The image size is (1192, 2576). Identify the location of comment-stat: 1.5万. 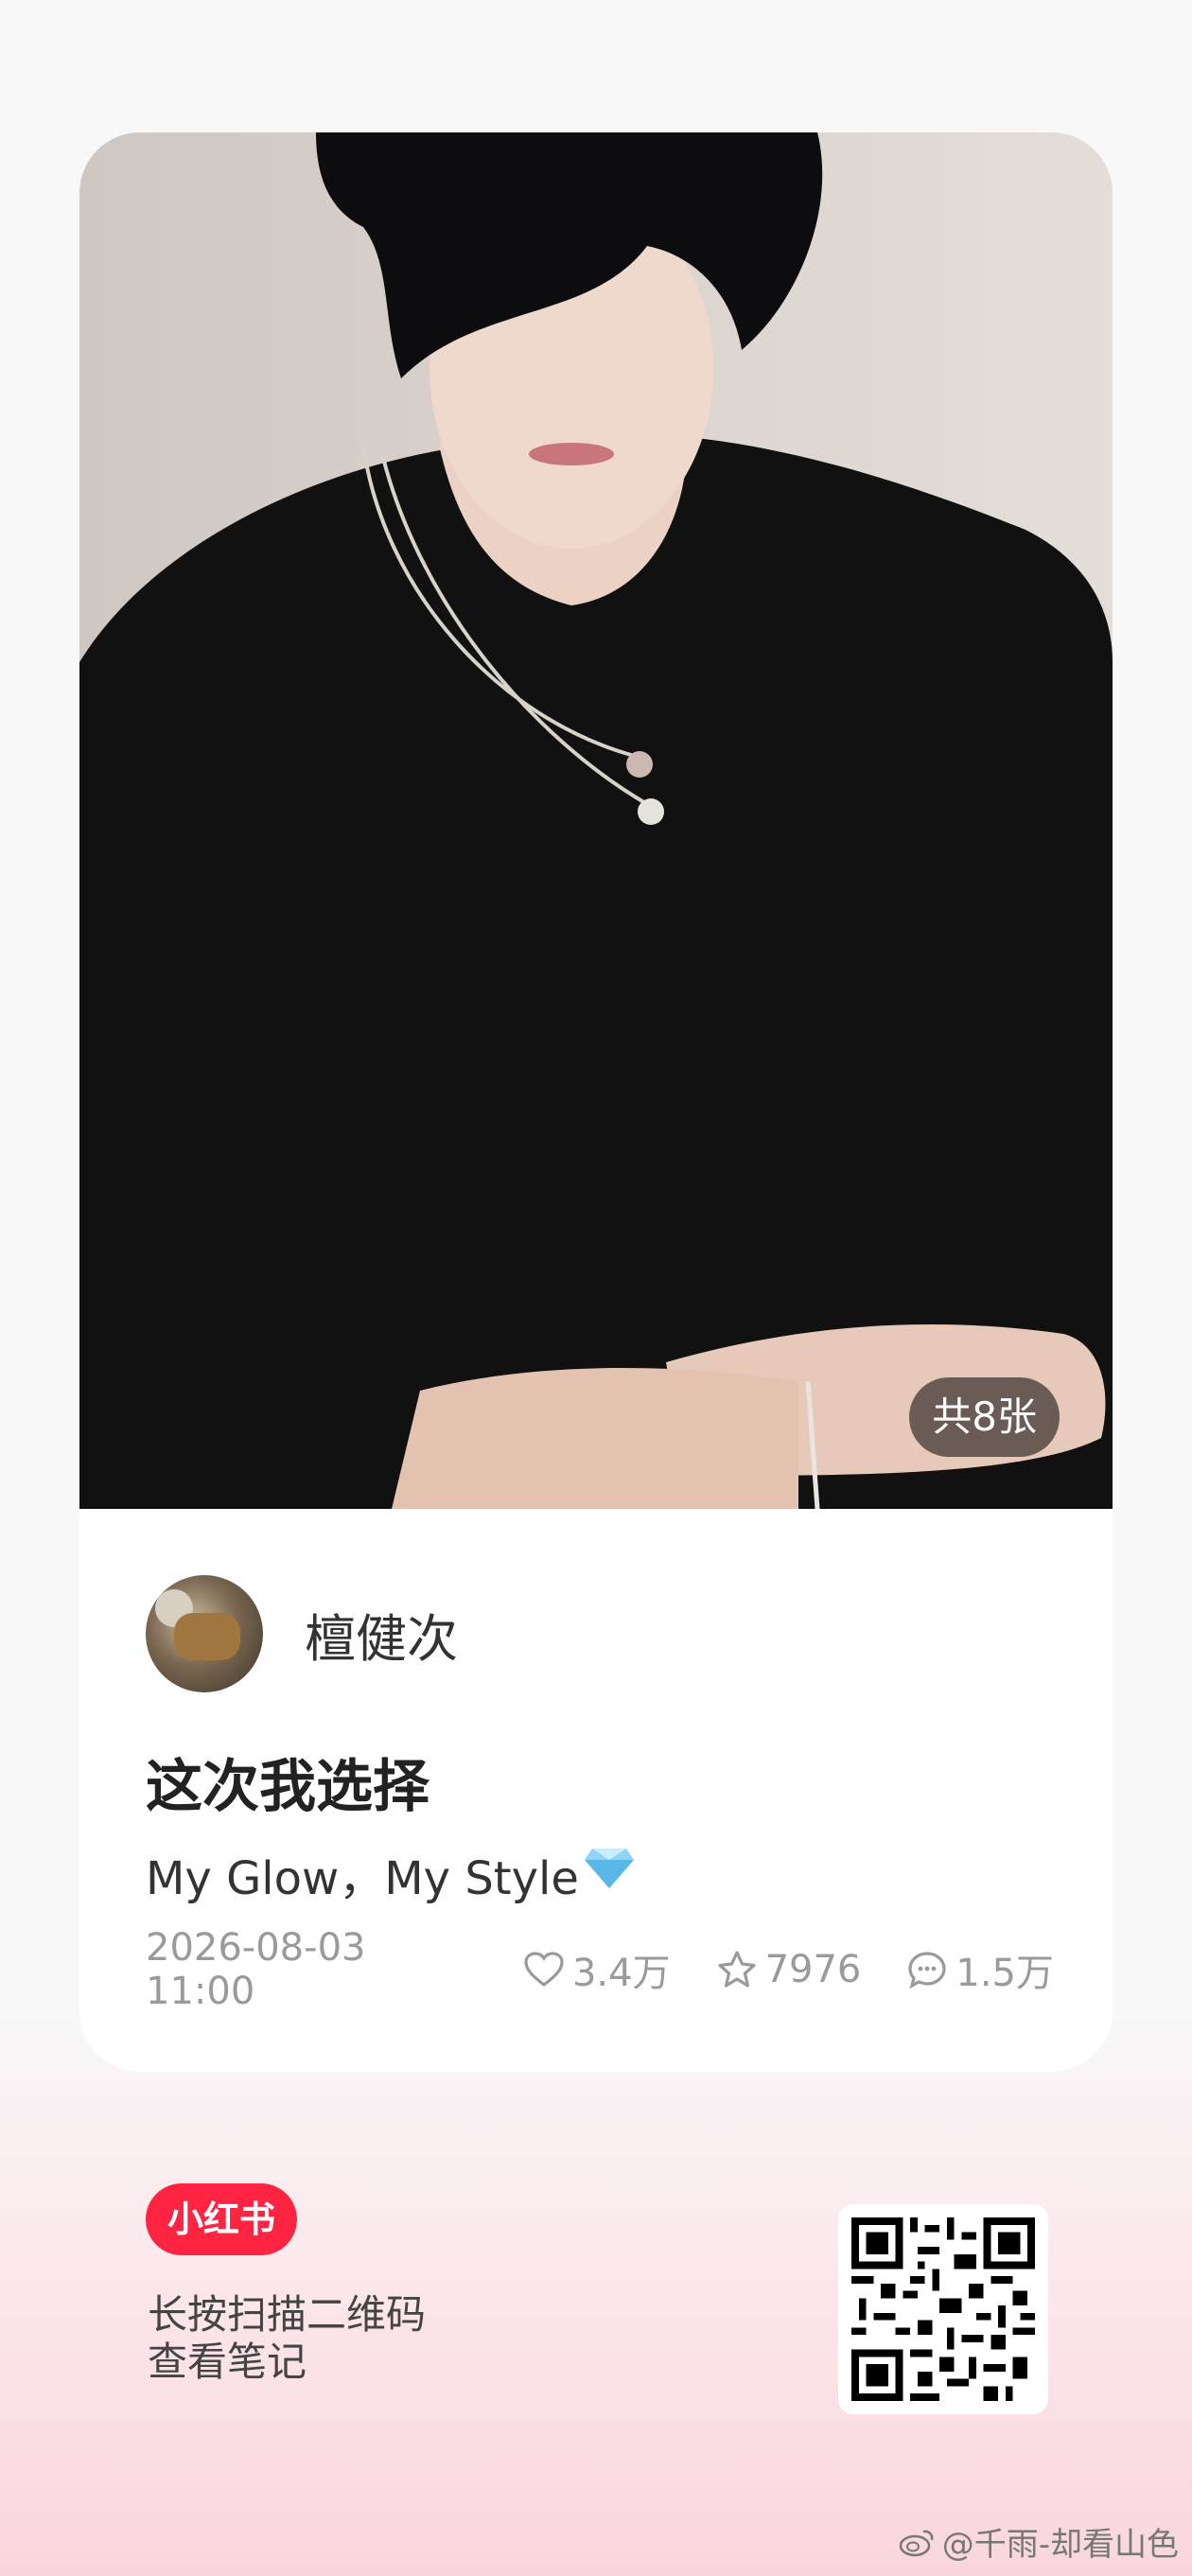
(980, 1970).